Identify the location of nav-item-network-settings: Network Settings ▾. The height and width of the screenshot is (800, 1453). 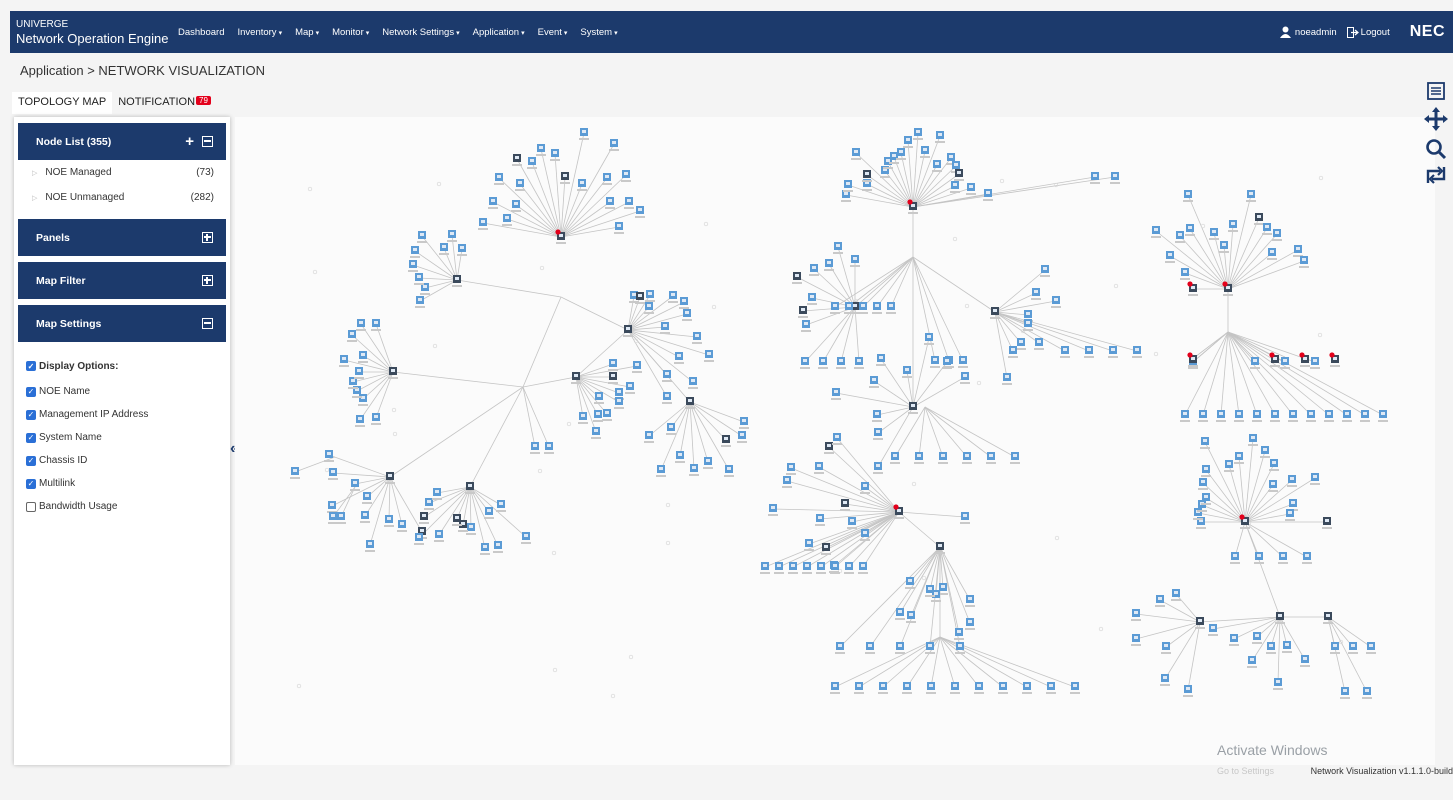
(420, 32).